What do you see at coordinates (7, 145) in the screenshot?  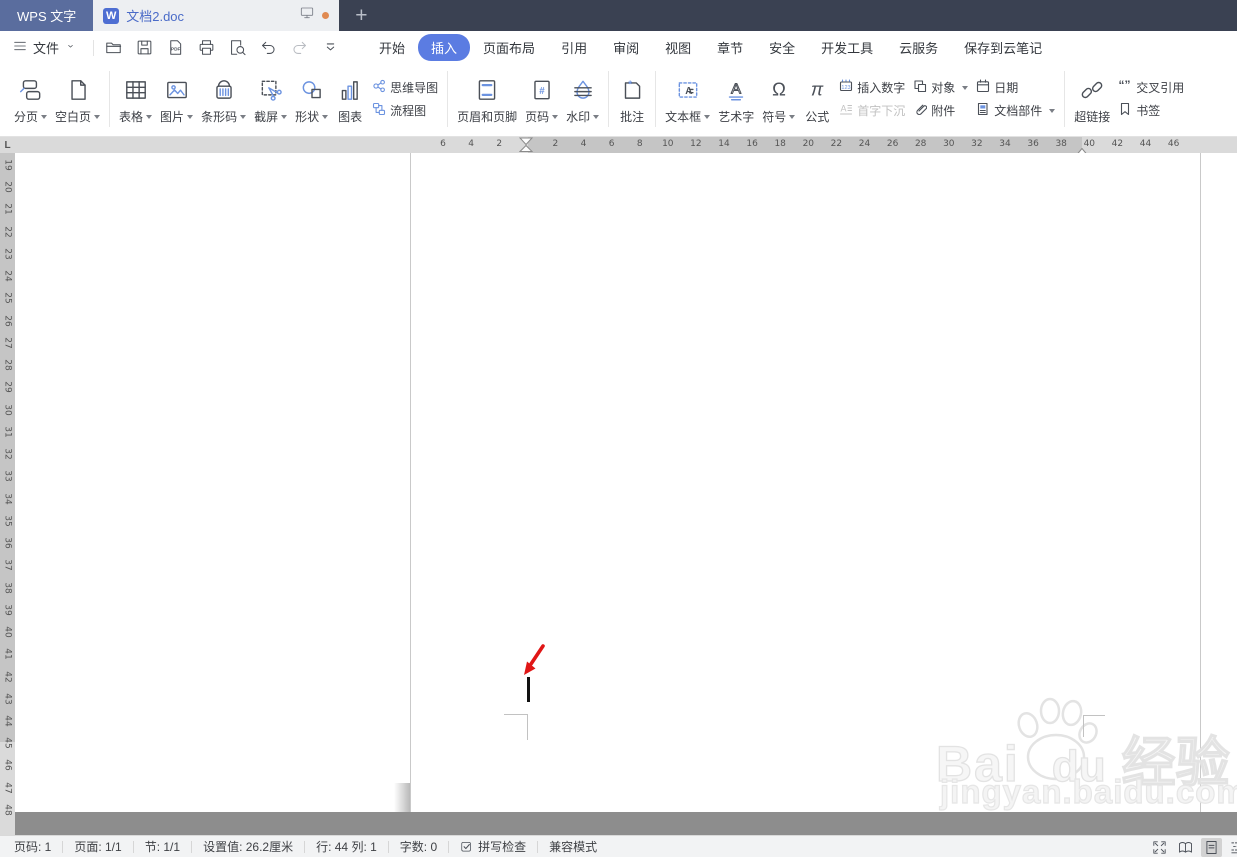 I see `tab-stop-selector: L` at bounding box center [7, 145].